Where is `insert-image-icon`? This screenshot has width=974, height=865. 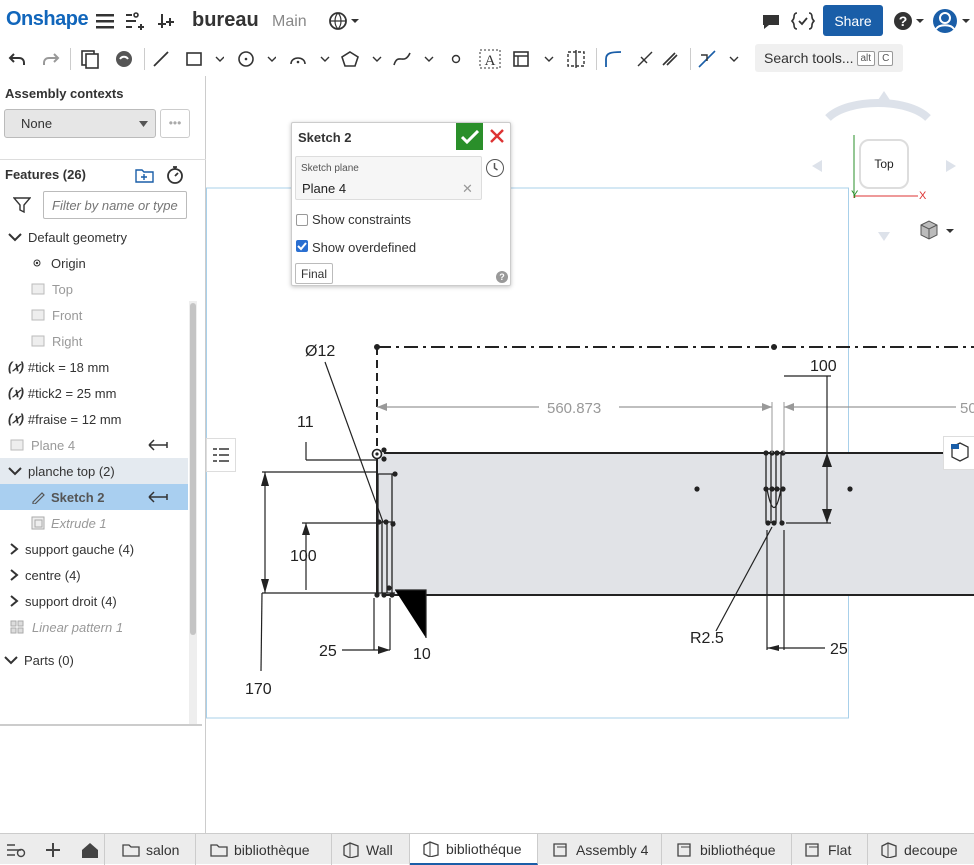 insert-image-icon is located at coordinates (534, 59).